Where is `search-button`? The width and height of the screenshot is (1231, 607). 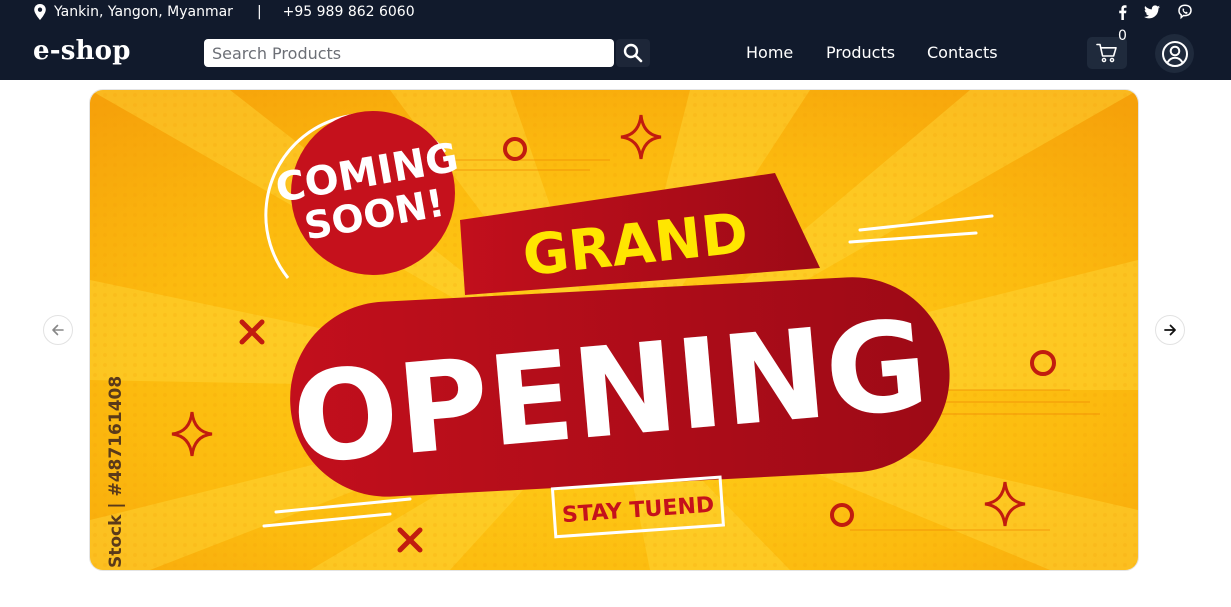 search-button is located at coordinates (633, 53).